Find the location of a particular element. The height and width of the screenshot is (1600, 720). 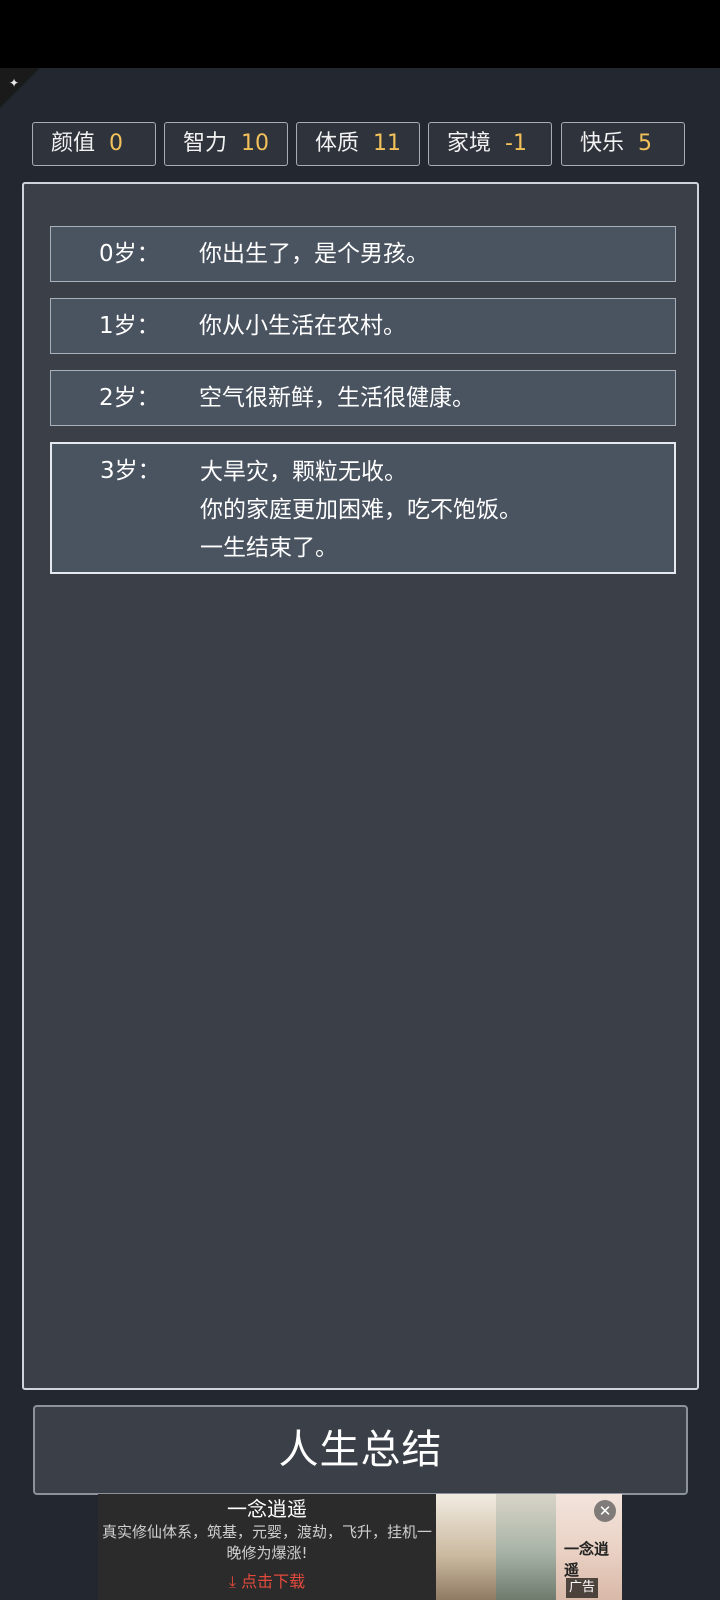

stat-value: 11 is located at coordinates (387, 143).